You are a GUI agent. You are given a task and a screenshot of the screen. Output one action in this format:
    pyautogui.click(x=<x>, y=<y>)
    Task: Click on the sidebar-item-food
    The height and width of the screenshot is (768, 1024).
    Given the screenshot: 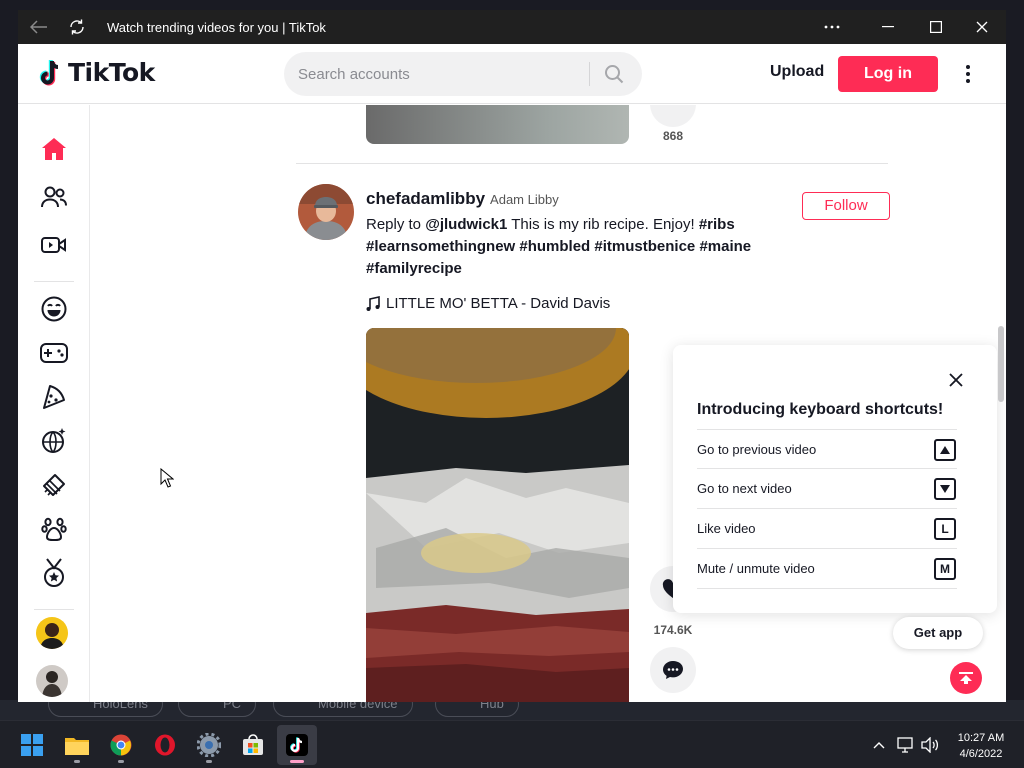 What is the action you would take?
    pyautogui.click(x=54, y=397)
    